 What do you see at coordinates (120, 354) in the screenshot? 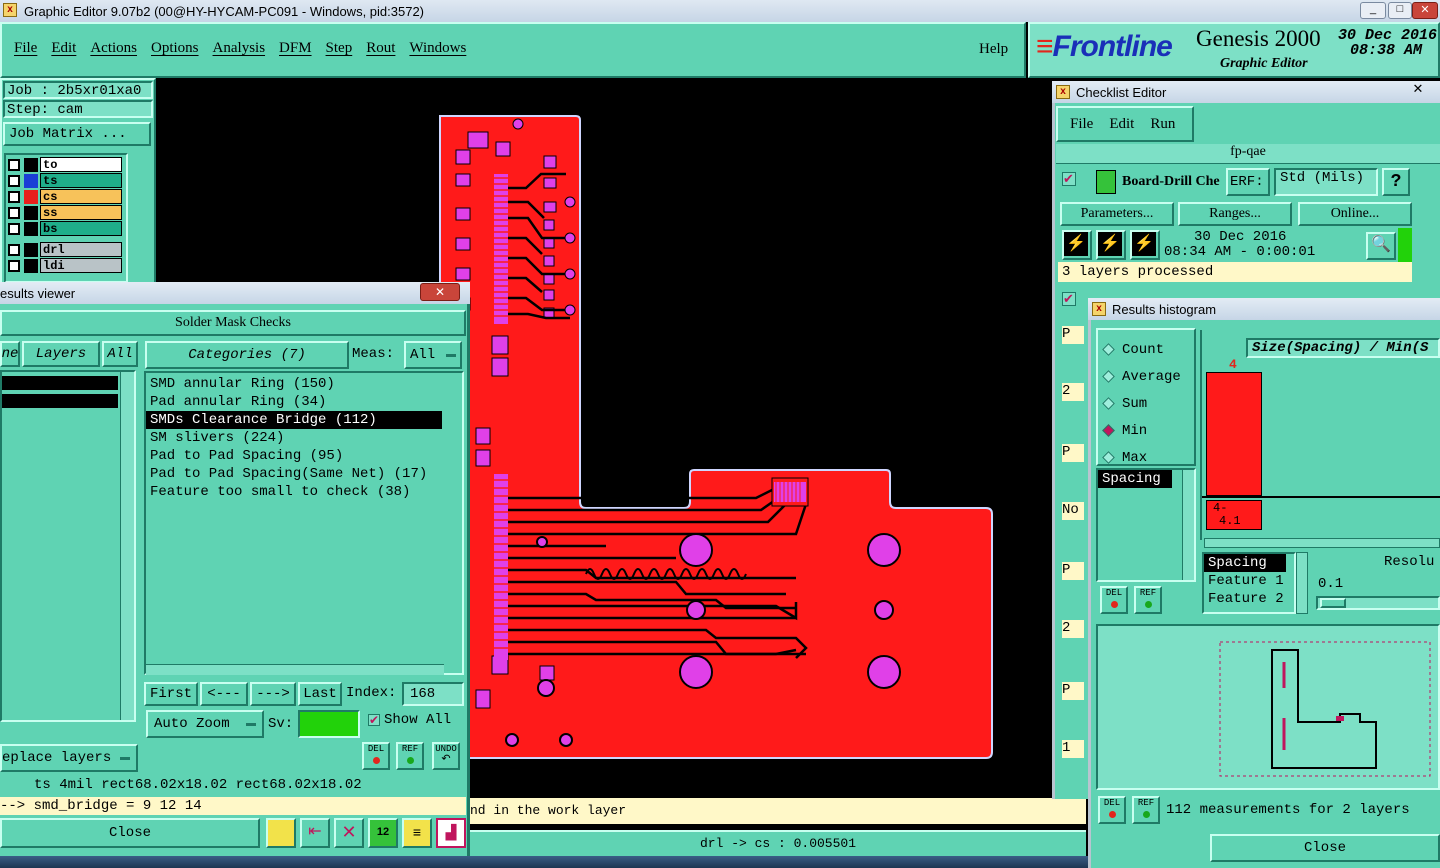
I see `all-tab: All` at bounding box center [120, 354].